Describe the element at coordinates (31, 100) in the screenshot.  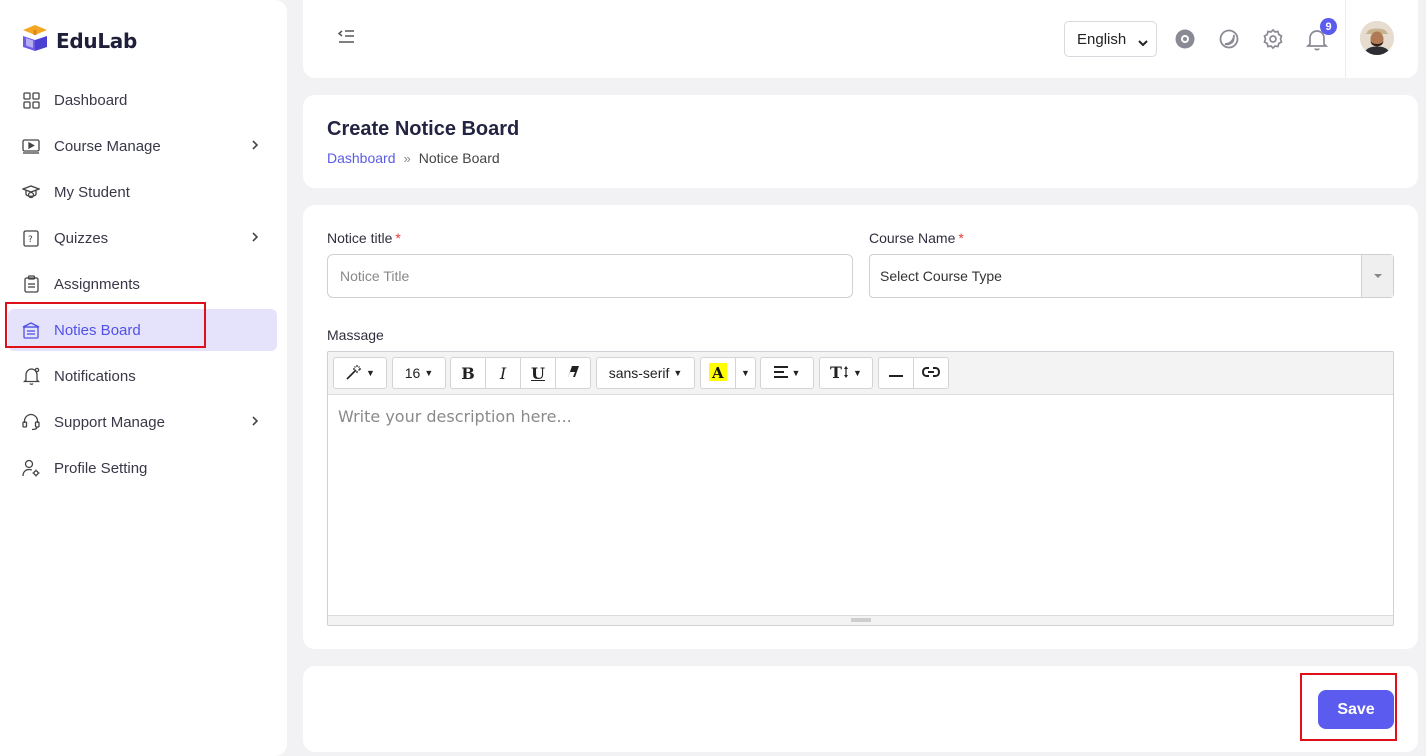
I see `grid-icon` at that location.